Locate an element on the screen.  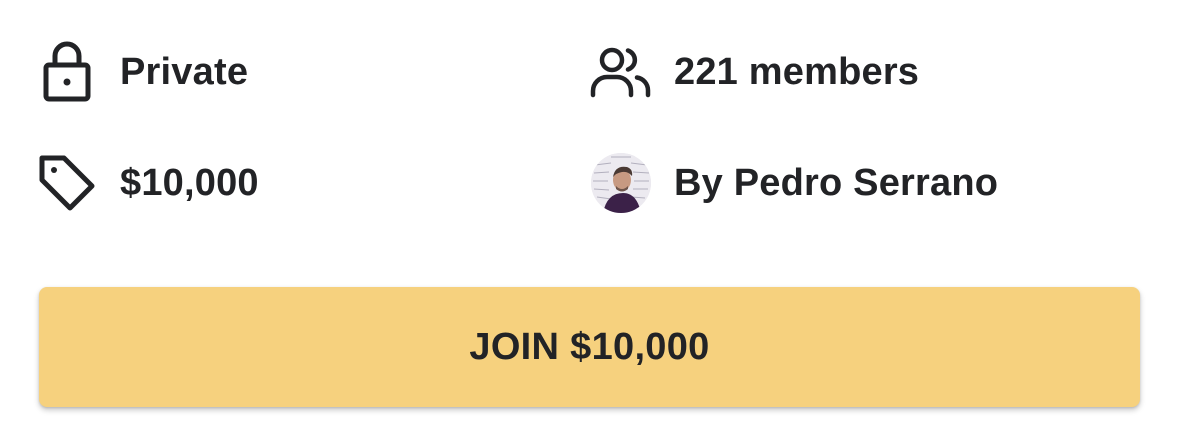
lock-icon is located at coordinates (67, 72).